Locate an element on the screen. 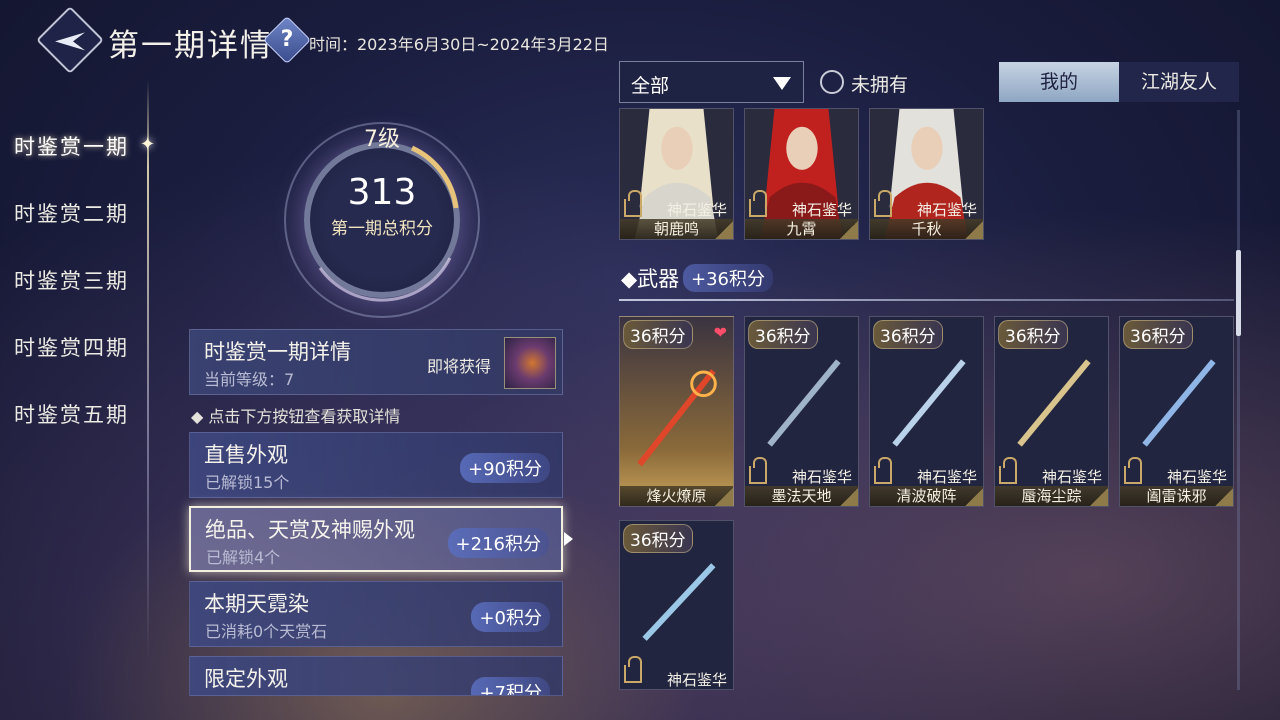 The image size is (1280, 720). nav-item-period-1: 时鉴赏一期 is located at coordinates (71, 146).